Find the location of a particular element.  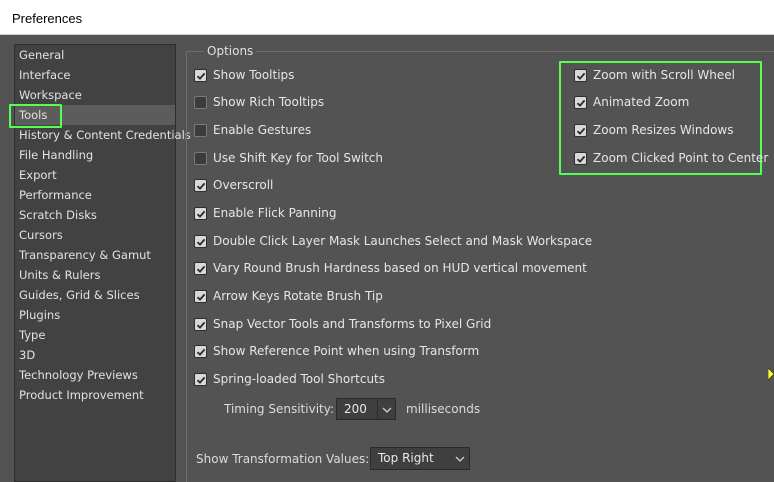

checkbox-label: Zoom Clicked Point to Center is located at coordinates (681, 158).